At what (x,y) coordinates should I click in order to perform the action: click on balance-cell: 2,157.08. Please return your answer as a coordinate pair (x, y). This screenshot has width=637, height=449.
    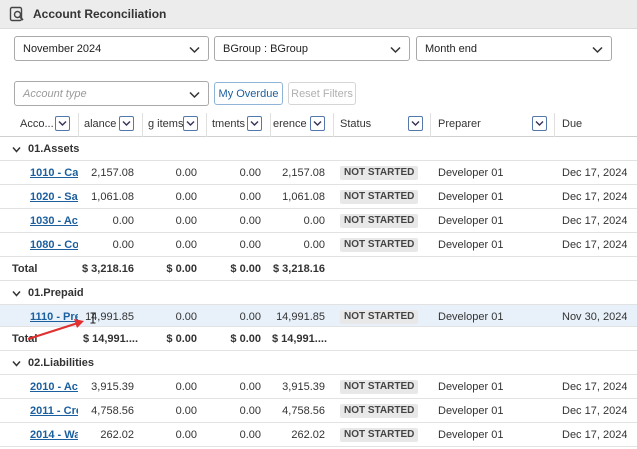
    Looking at the image, I should click on (112, 173).